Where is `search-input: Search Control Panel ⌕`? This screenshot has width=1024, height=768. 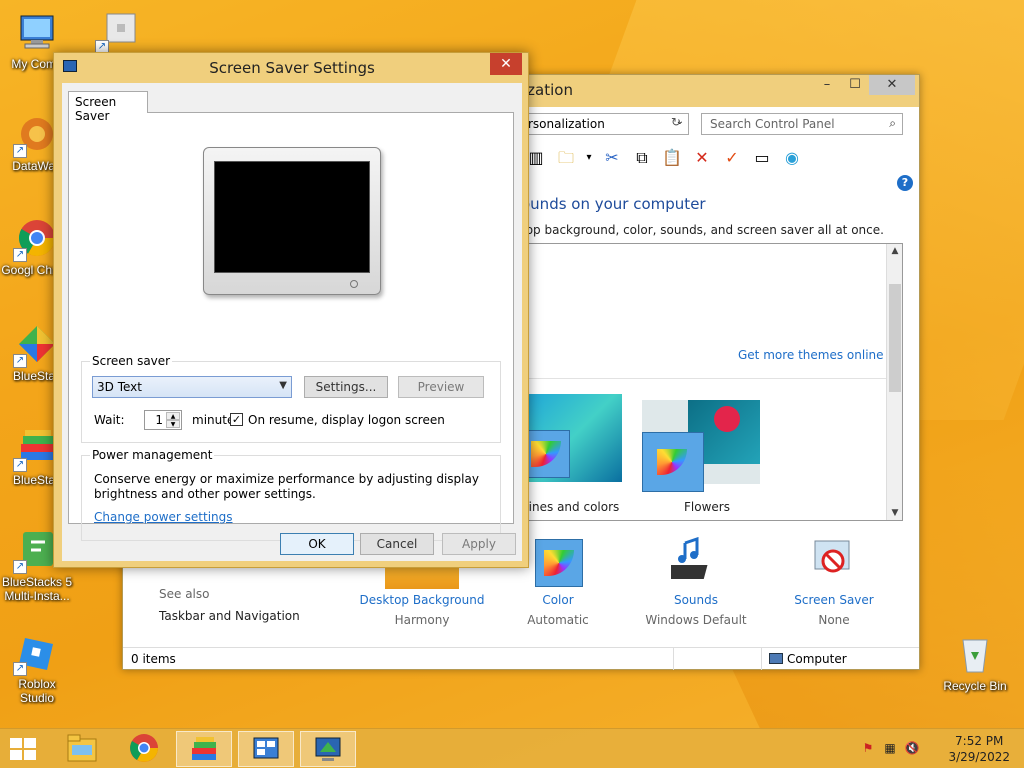
search-input: Search Control Panel ⌕ is located at coordinates (802, 124).